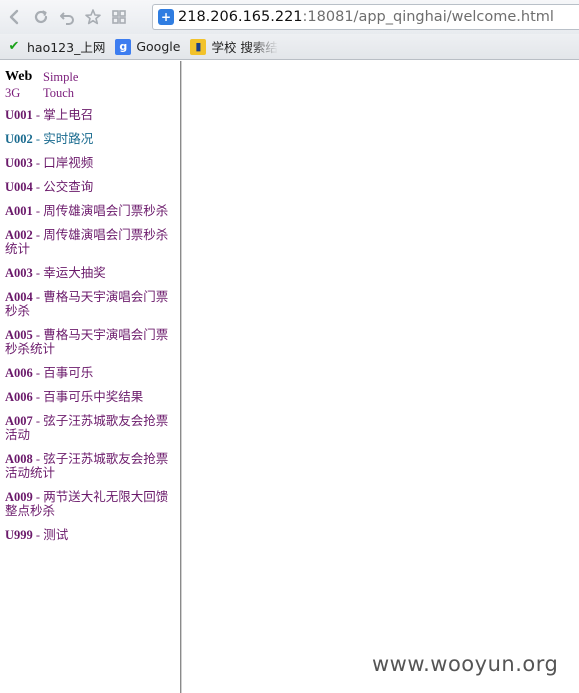 The height and width of the screenshot is (693, 579). Describe the element at coordinates (67, 17) in the screenshot. I see `undo-icon` at that location.